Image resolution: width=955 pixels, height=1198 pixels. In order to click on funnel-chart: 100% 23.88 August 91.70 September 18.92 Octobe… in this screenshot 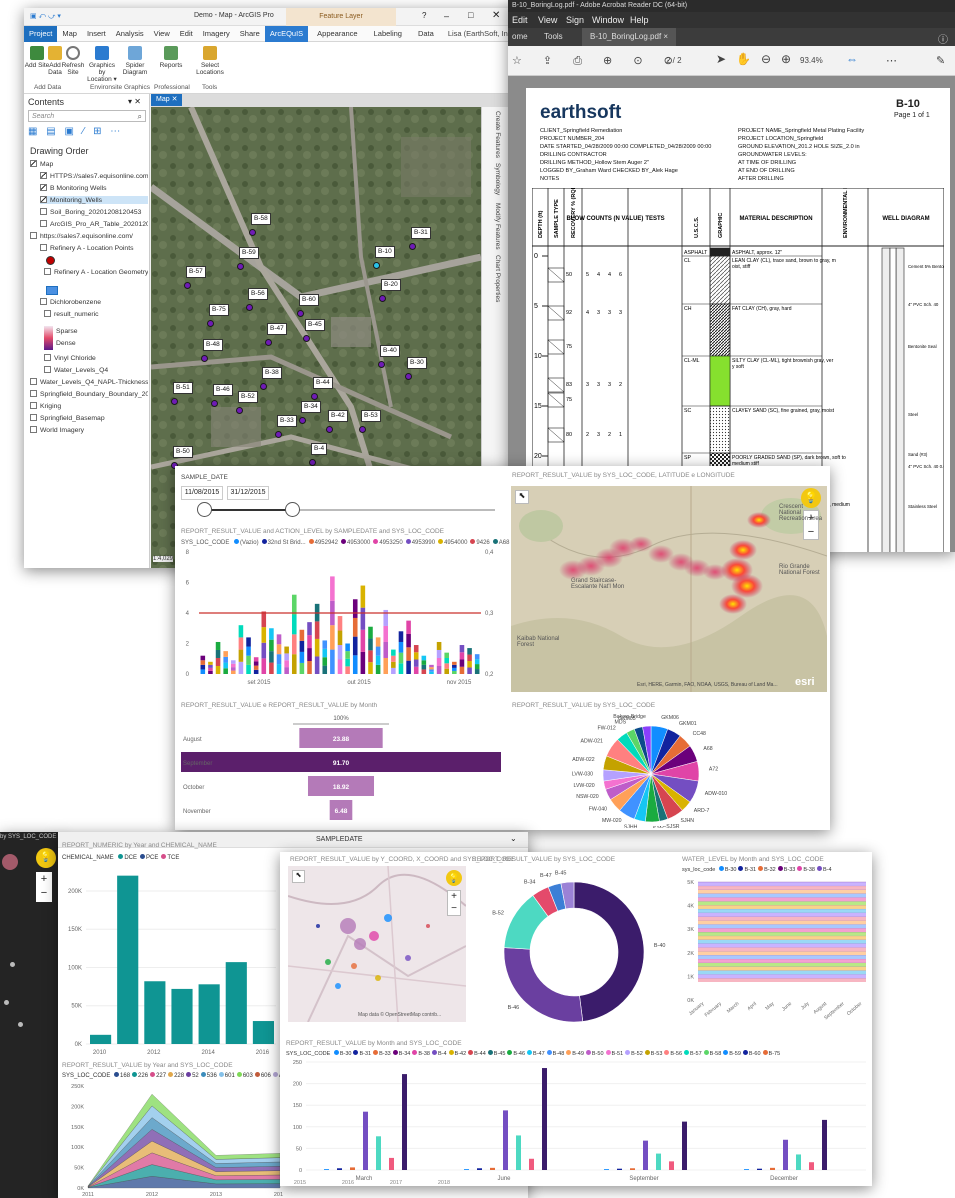, I will do `click(343, 770)`.